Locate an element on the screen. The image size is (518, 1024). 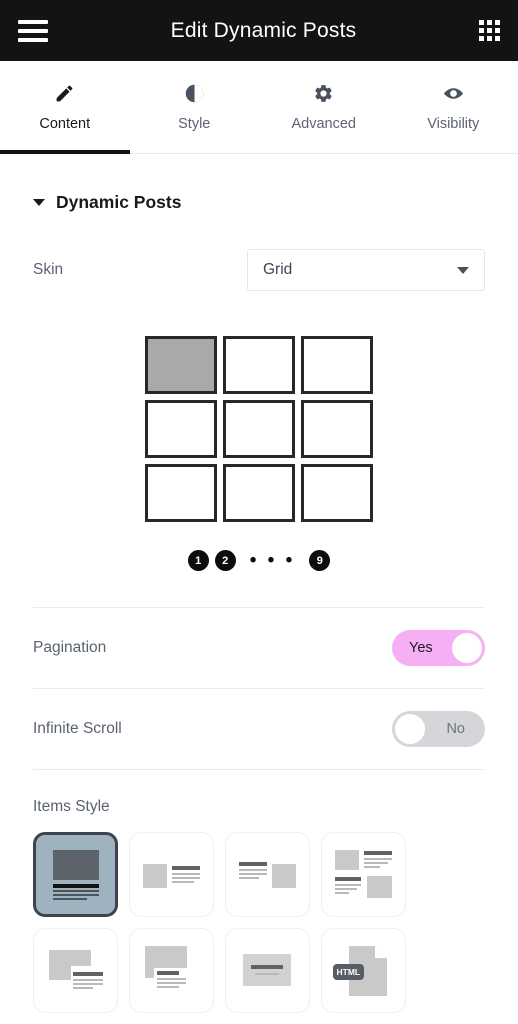
pagination-preview: 1 2 • • • 9 is located at coordinates (259, 560).